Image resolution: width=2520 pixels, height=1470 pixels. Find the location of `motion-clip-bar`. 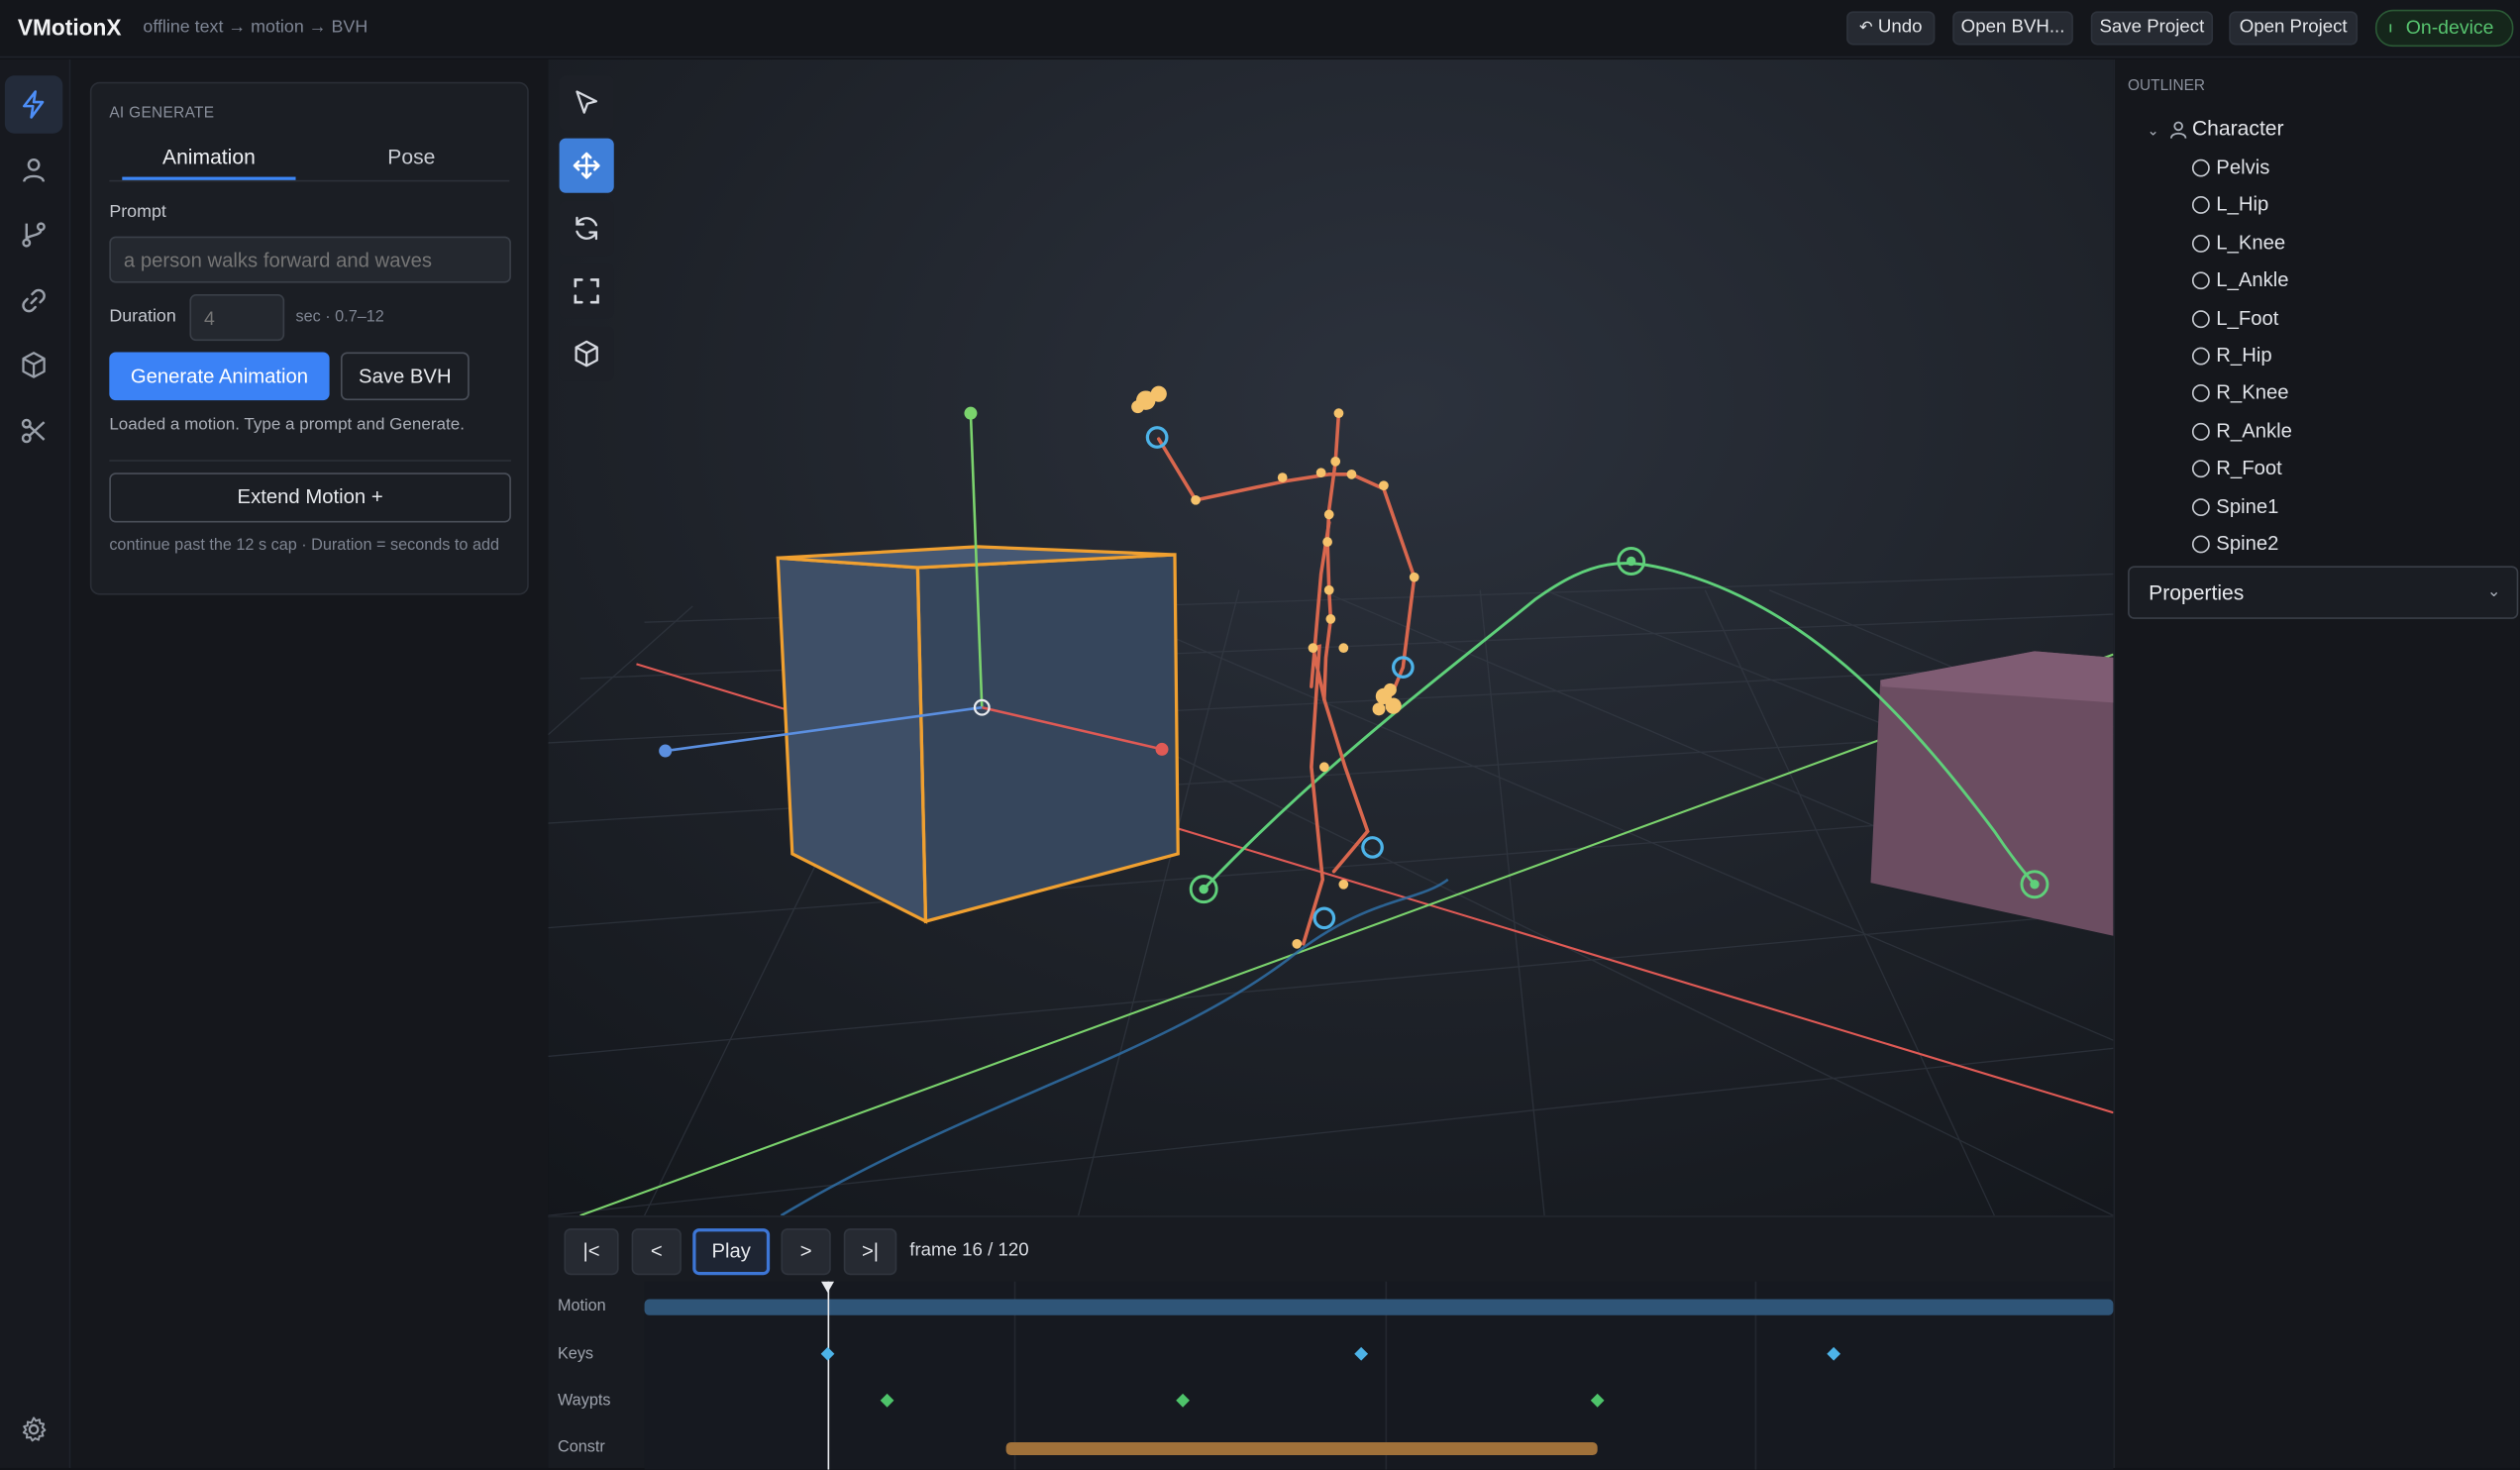

motion-clip-bar is located at coordinates (1379, 1307).